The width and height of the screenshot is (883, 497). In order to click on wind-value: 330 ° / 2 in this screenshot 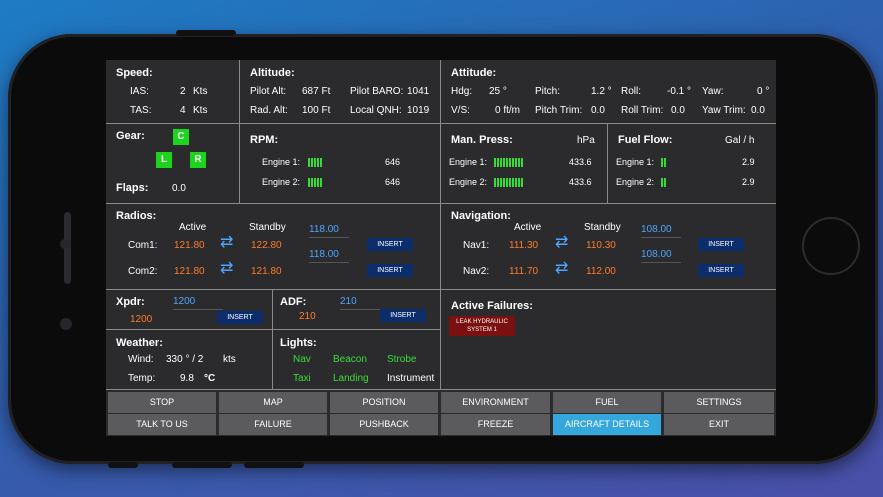, I will do `click(185, 359)`.